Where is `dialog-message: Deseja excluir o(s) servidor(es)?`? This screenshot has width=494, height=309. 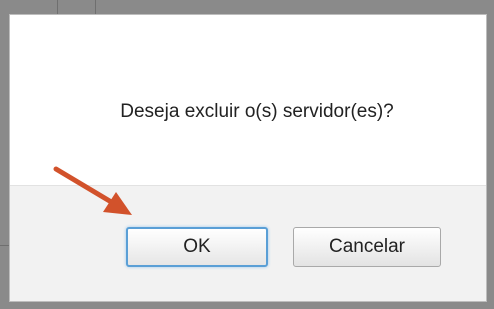
dialog-message: Deseja excluir o(s) servidor(es)? is located at coordinates (257, 111).